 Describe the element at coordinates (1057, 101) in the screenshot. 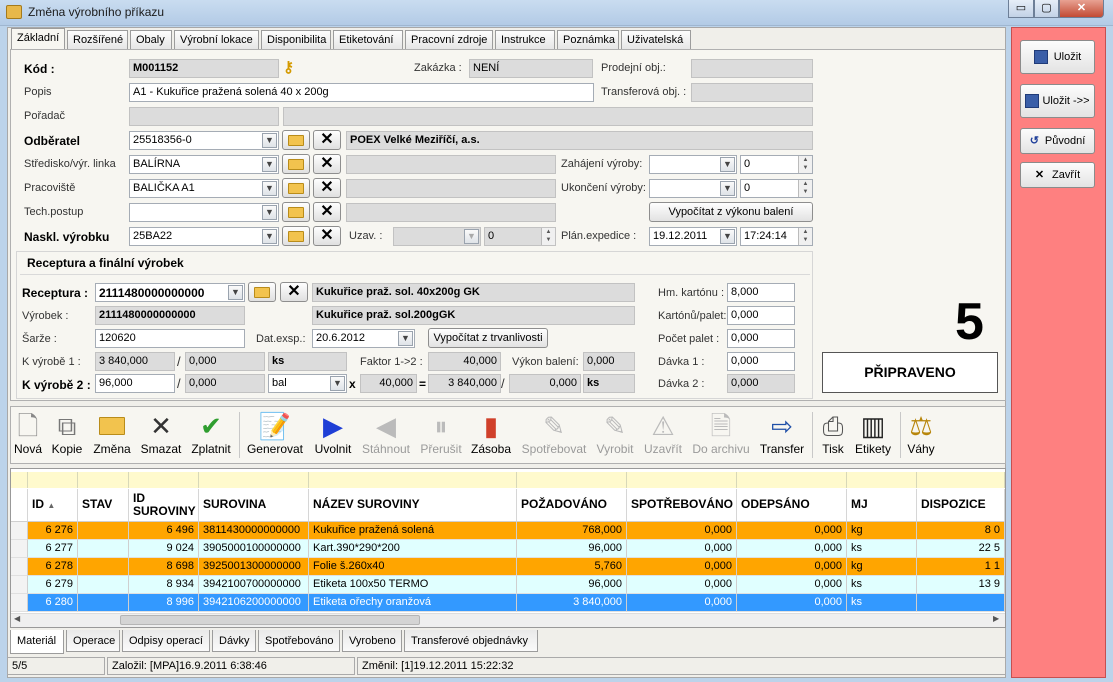

I see `save-next-button: Uložit ->>` at that location.